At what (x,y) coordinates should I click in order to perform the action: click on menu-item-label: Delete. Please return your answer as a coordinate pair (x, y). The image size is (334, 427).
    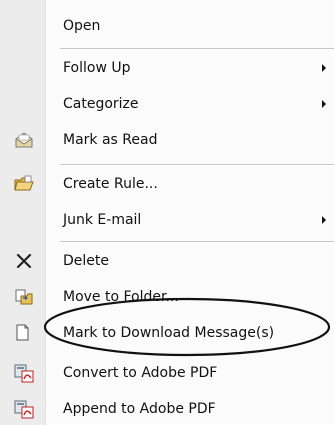
    Looking at the image, I should click on (86, 261).